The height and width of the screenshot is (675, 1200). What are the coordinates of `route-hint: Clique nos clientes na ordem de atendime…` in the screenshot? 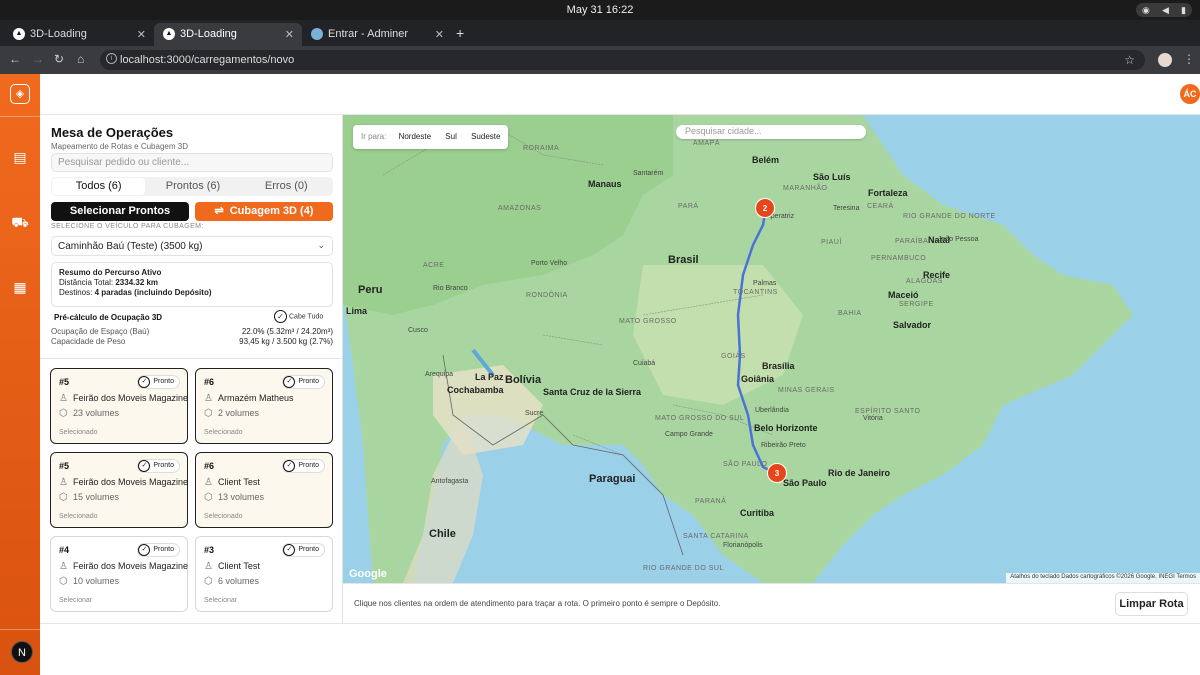 It's located at (537, 603).